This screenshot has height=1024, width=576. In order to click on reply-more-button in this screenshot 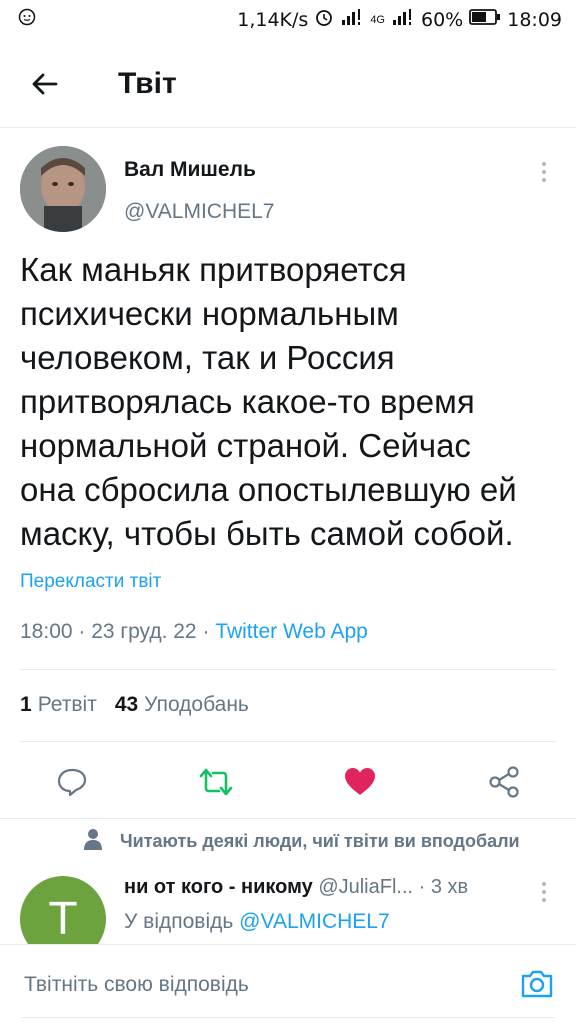, I will do `click(544, 892)`.